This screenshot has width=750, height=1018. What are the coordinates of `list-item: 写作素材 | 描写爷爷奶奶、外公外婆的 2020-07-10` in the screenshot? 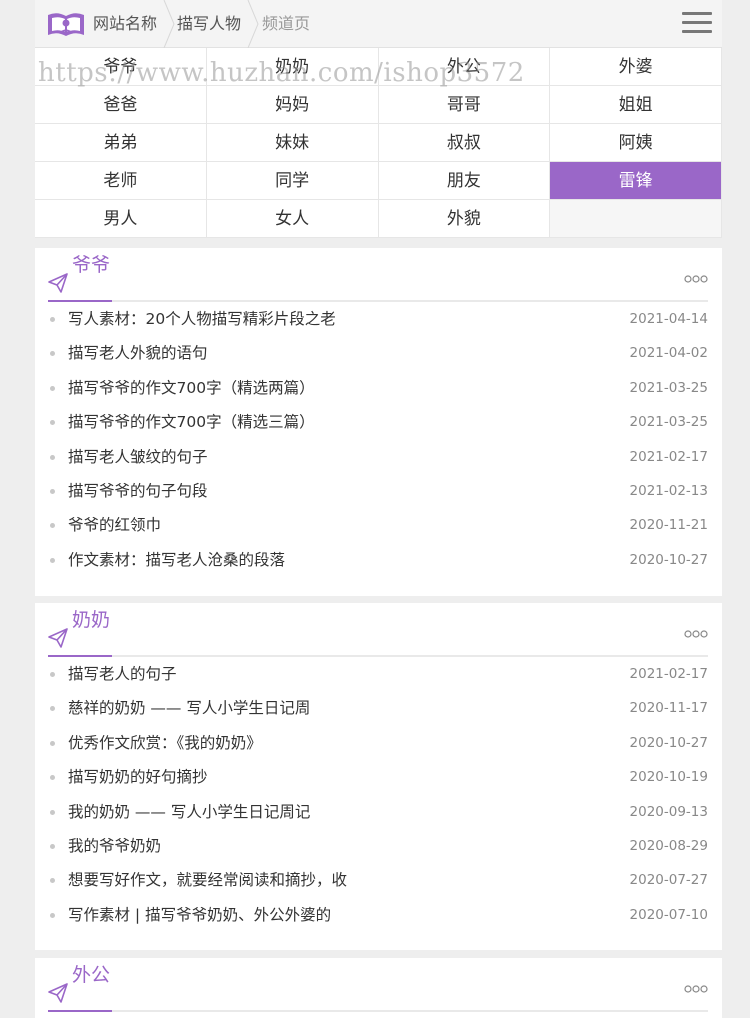 It's located at (378, 915).